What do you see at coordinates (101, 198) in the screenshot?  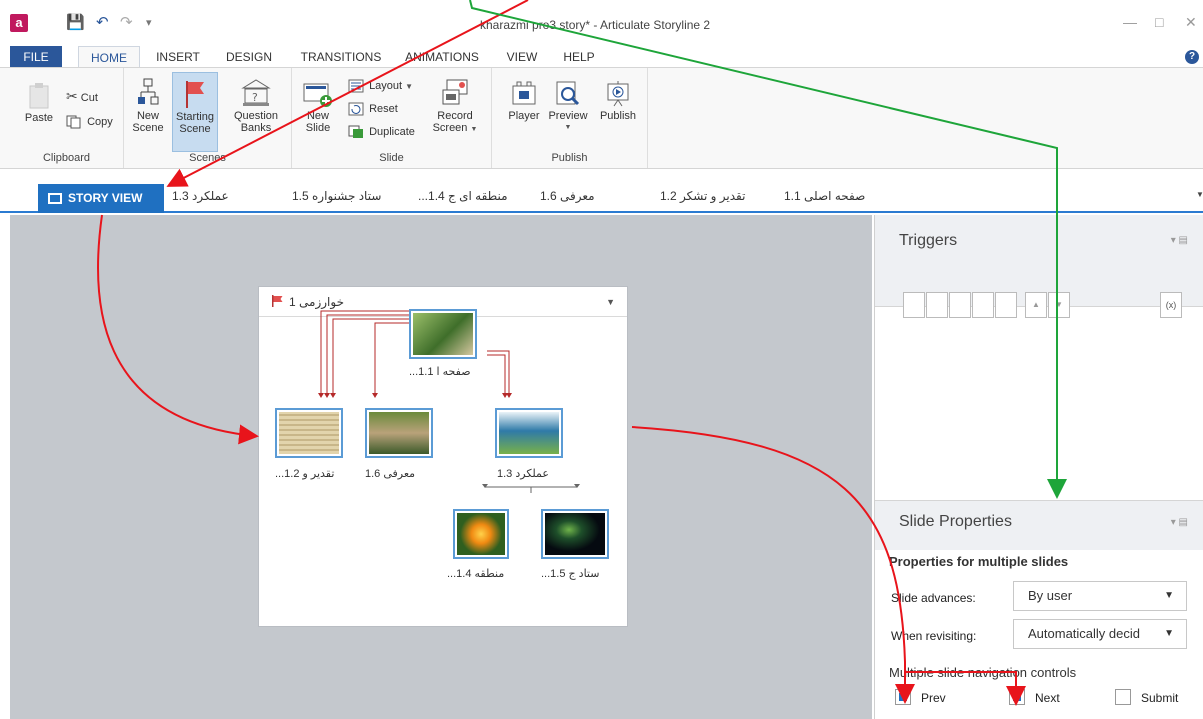 I see `tab-story-view: STORY VIEW` at bounding box center [101, 198].